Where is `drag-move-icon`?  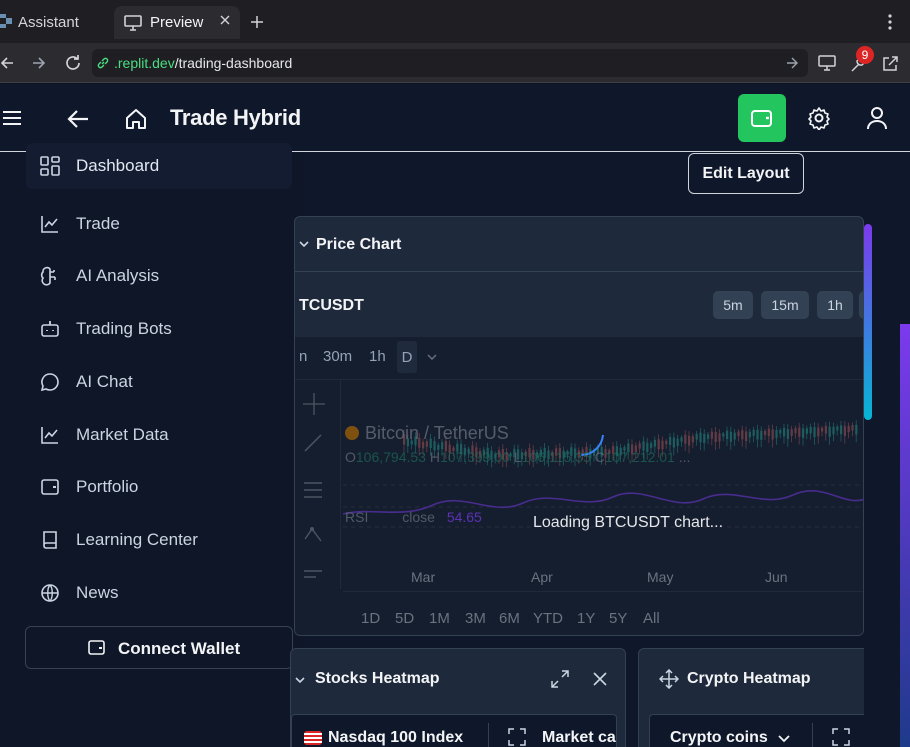
drag-move-icon is located at coordinates (669, 679).